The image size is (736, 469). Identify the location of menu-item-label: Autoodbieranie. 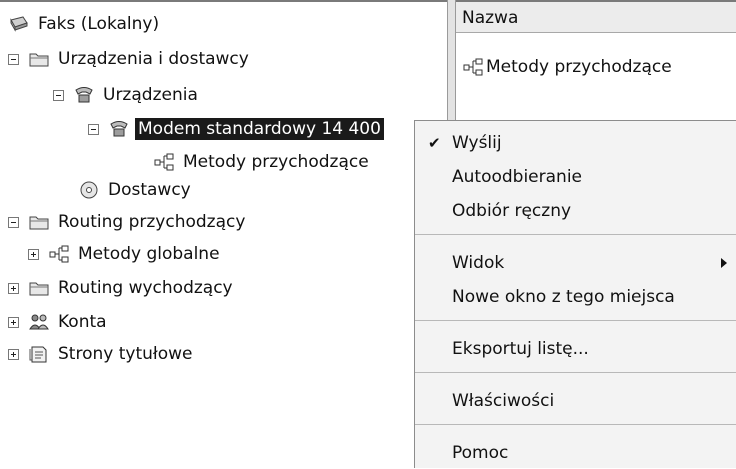
(517, 177).